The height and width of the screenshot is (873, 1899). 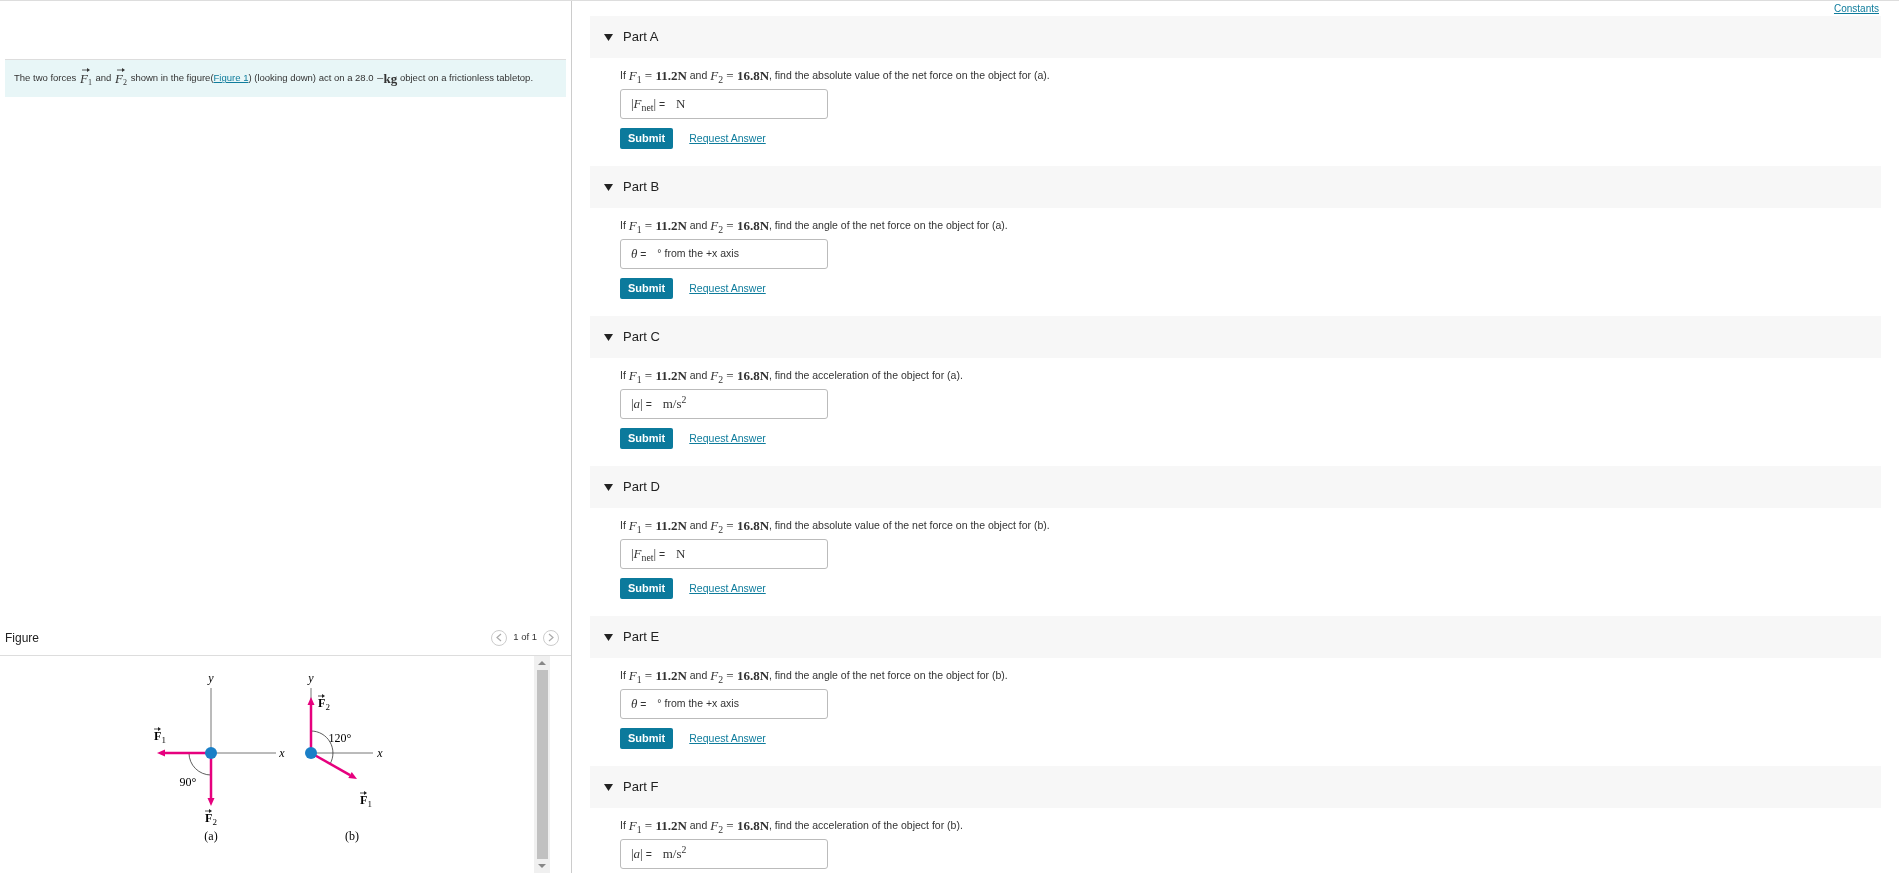 I want to click on part-title: Part E, so click(x=641, y=637).